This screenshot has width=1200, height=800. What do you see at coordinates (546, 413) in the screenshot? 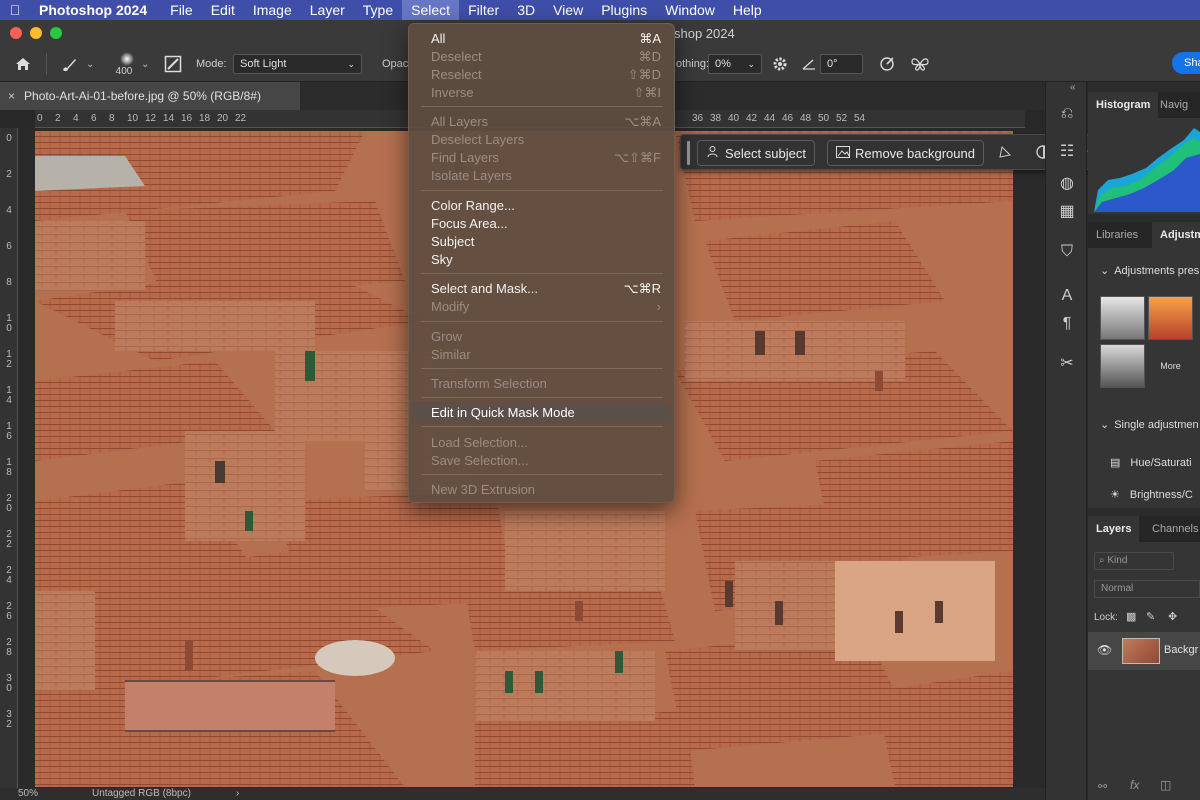
I see `menu-item-edit-in-quick-mask-mode: Edit in Quick Mask Mode` at bounding box center [546, 413].